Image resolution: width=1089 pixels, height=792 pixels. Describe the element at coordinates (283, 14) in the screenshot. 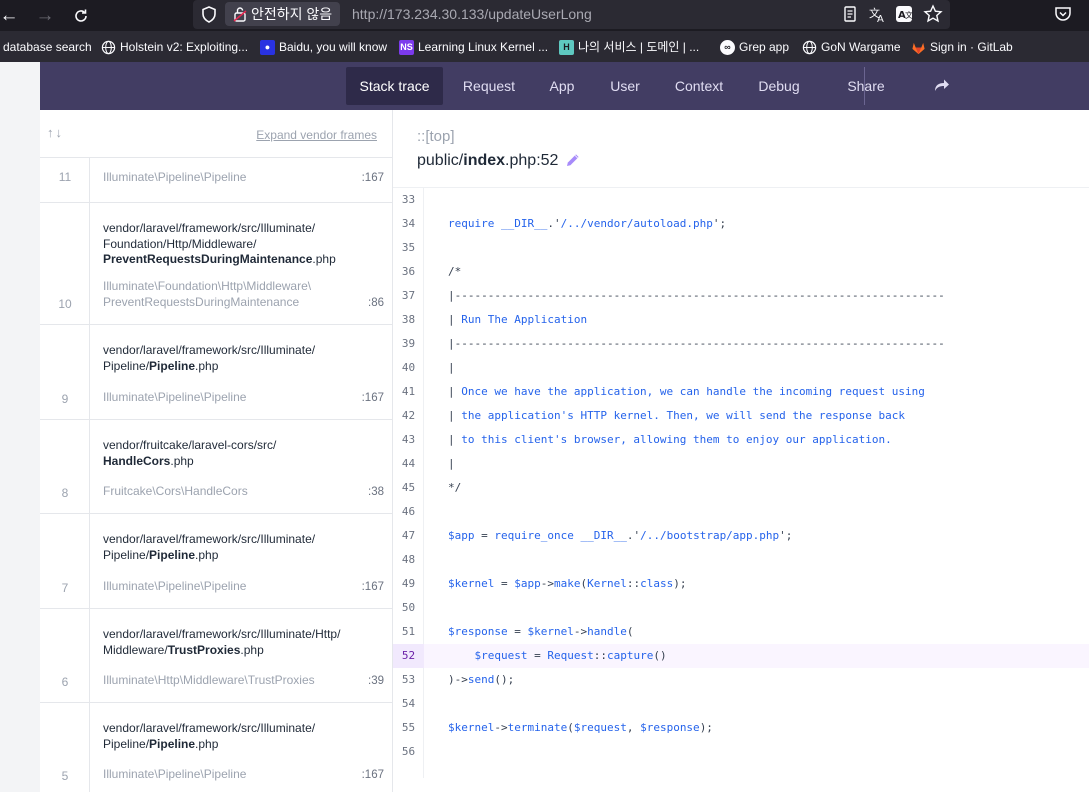

I see `insecure-connection-badge: 안전하지 않음` at that location.